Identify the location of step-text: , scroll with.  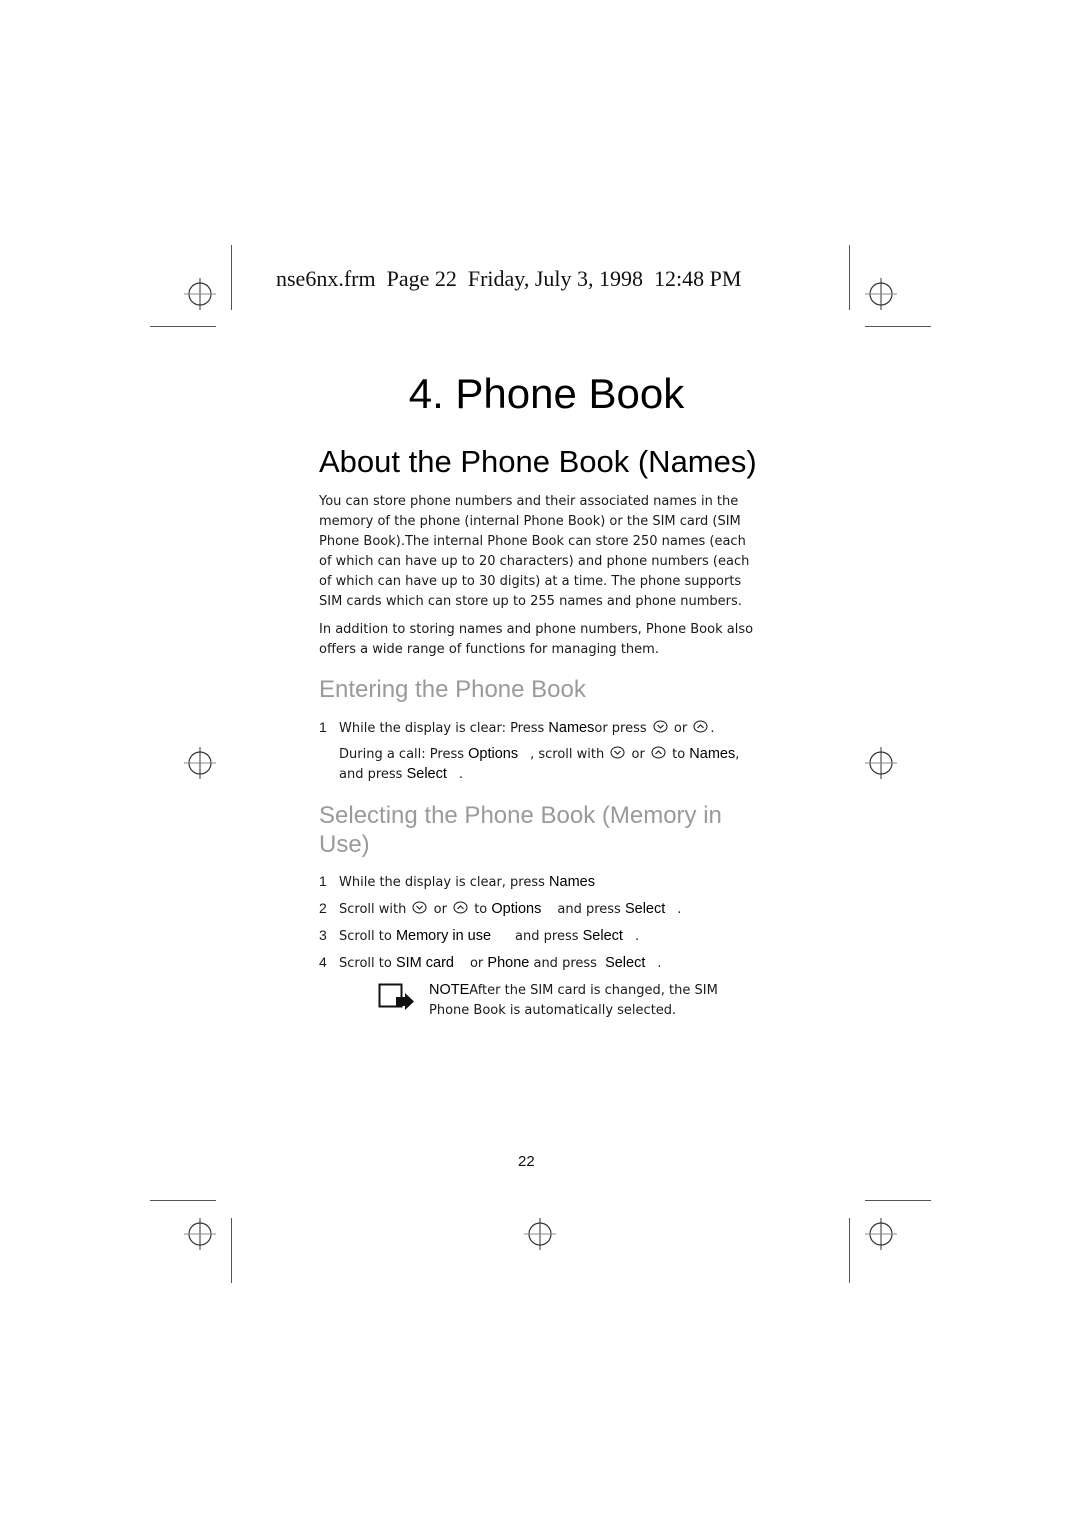
(569, 754).